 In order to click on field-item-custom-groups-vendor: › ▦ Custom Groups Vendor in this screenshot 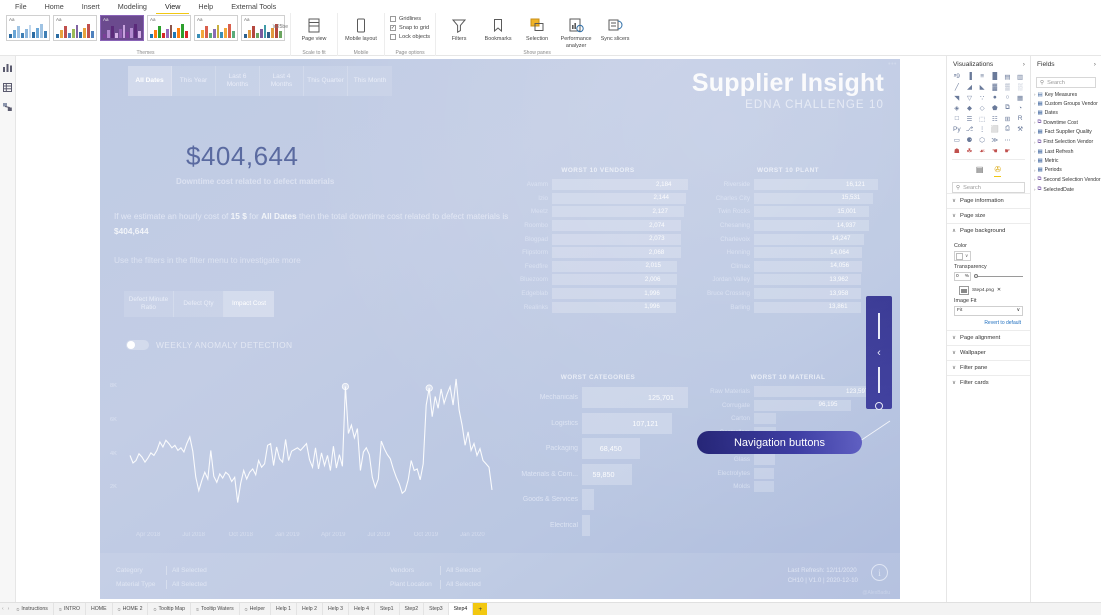, I will do `click(1066, 103)`.